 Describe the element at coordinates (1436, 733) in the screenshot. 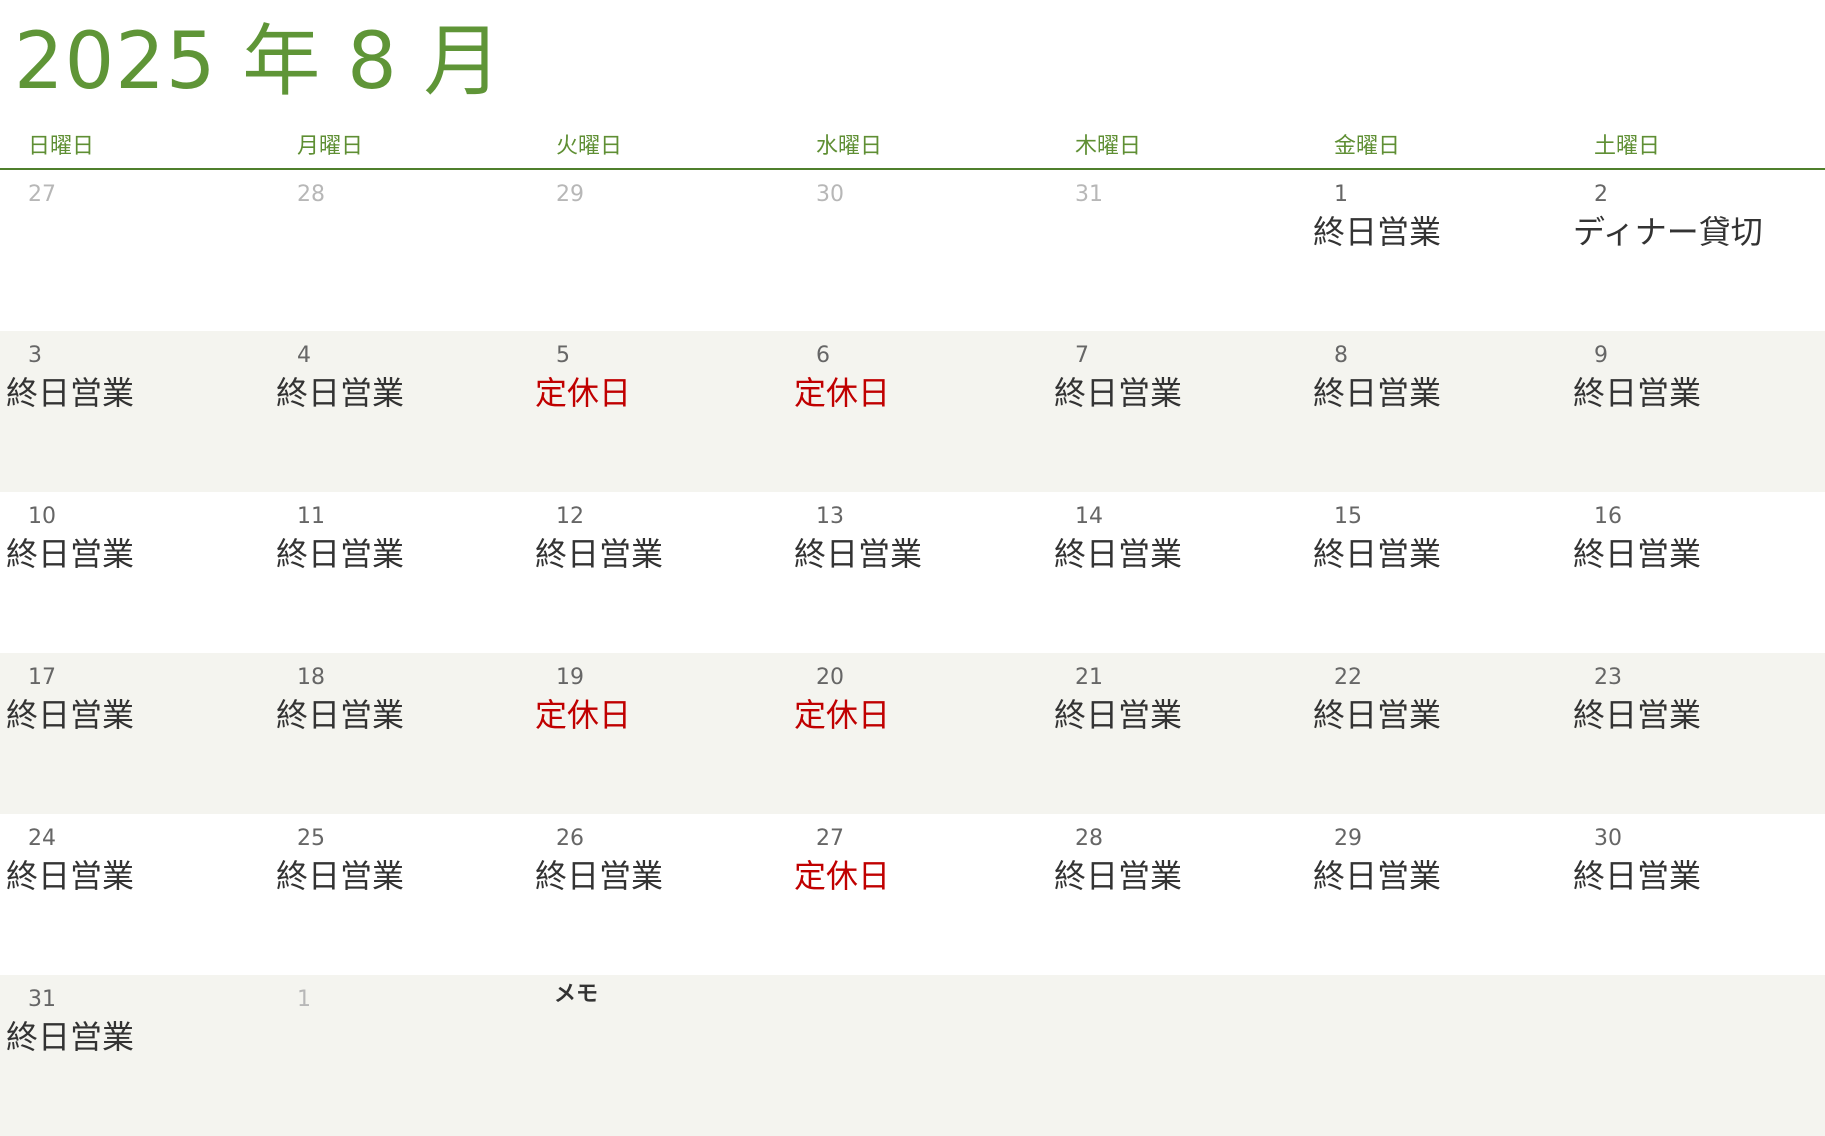

I see `day-cell: 22 終日営業` at that location.